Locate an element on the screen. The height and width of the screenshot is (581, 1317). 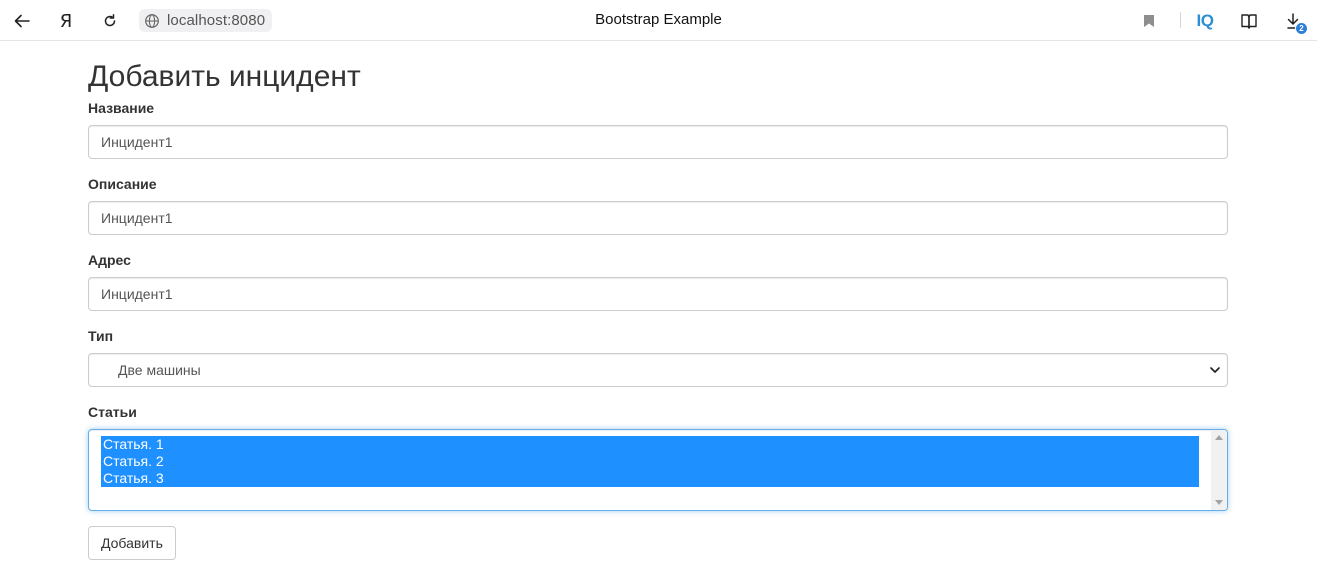
article-option: Статья. 2 is located at coordinates (650, 461).